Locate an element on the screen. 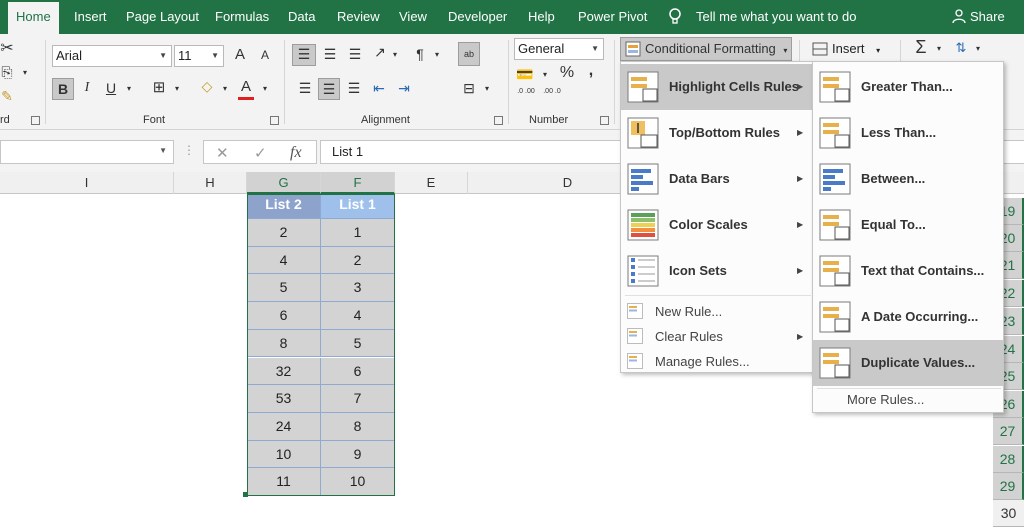  table-header-list-2: List 2 is located at coordinates (284, 206).